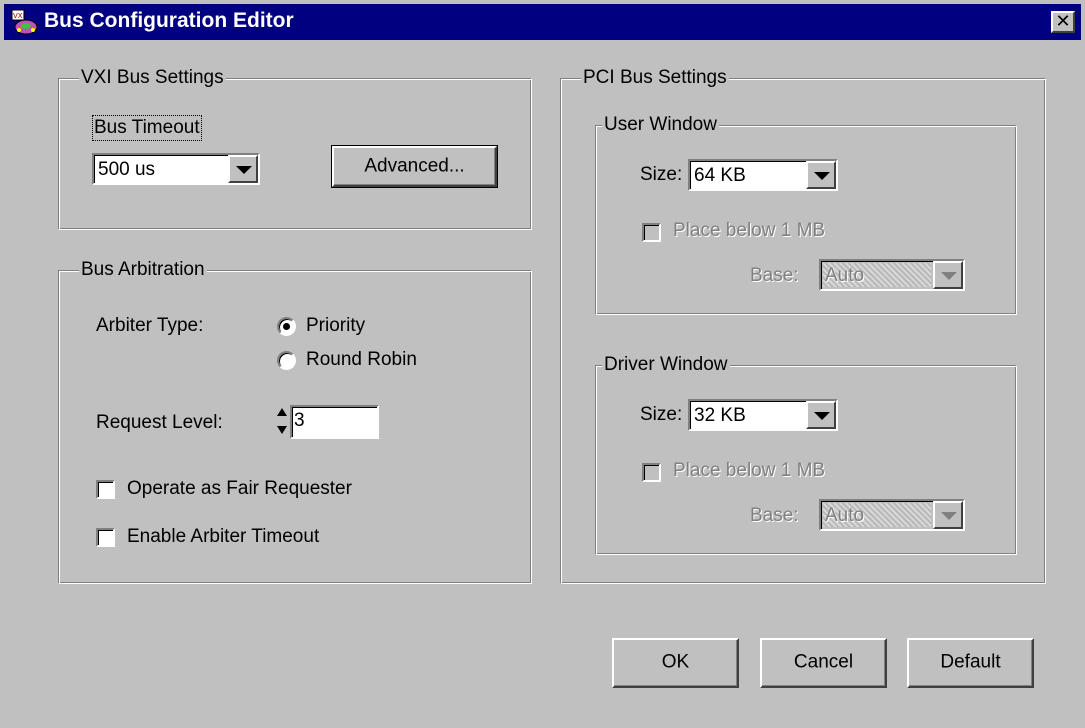 The image size is (1085, 728). What do you see at coordinates (335, 326) in the screenshot?
I see `radio-priority-label: Priority` at bounding box center [335, 326].